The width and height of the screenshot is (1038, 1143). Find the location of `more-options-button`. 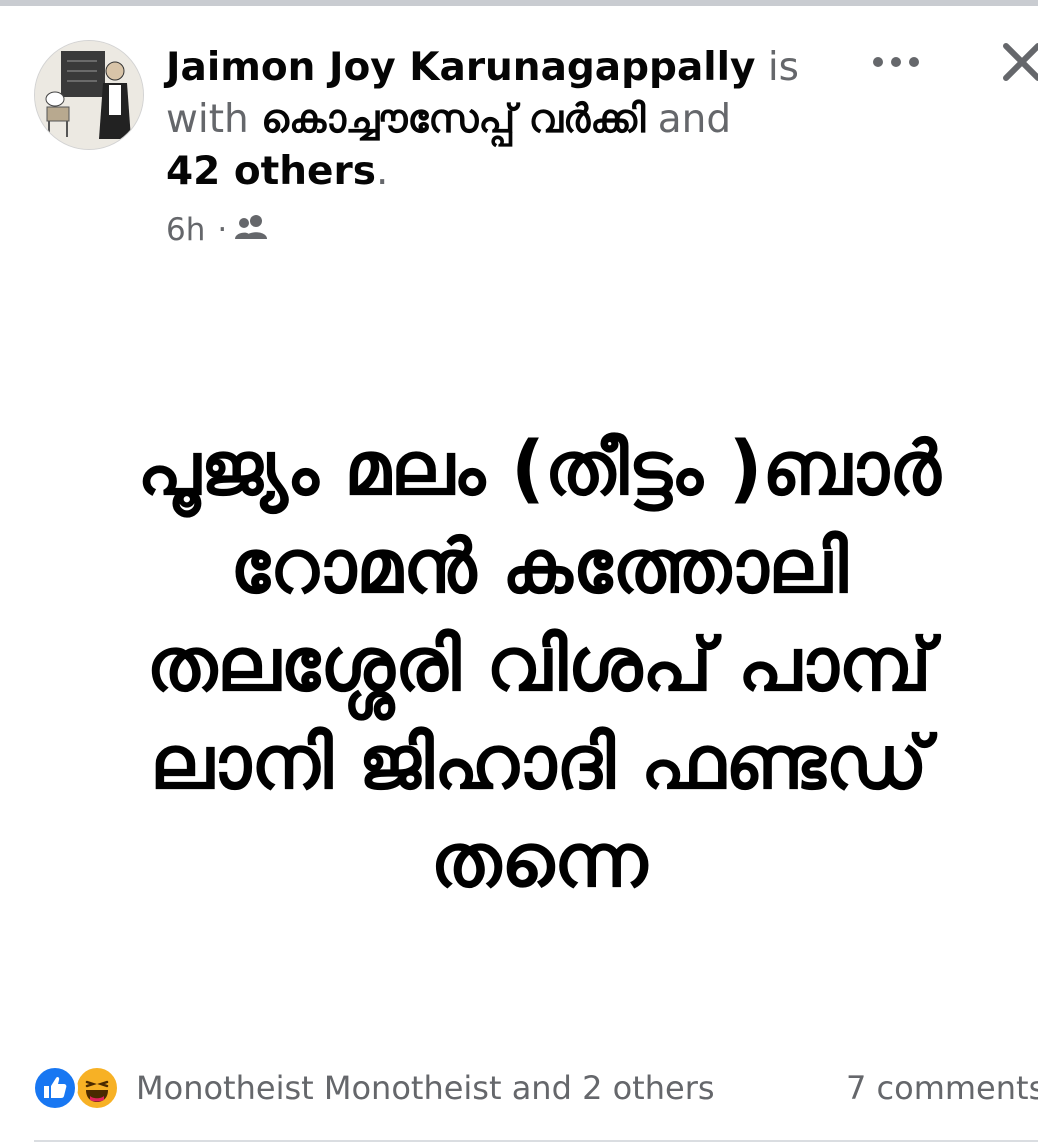

more-options-button is located at coordinates (896, 62).